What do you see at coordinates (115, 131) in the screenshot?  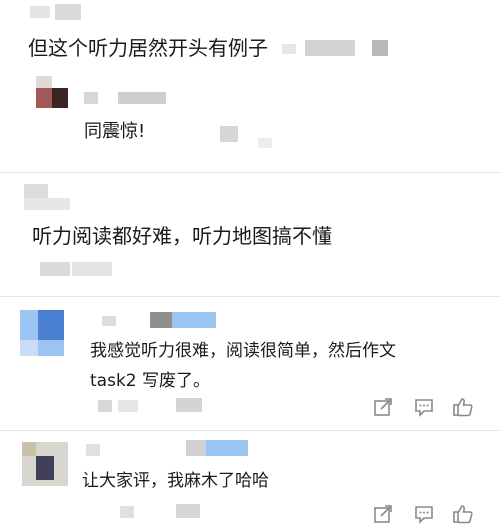 I see `reply-text: 同震惊!` at bounding box center [115, 131].